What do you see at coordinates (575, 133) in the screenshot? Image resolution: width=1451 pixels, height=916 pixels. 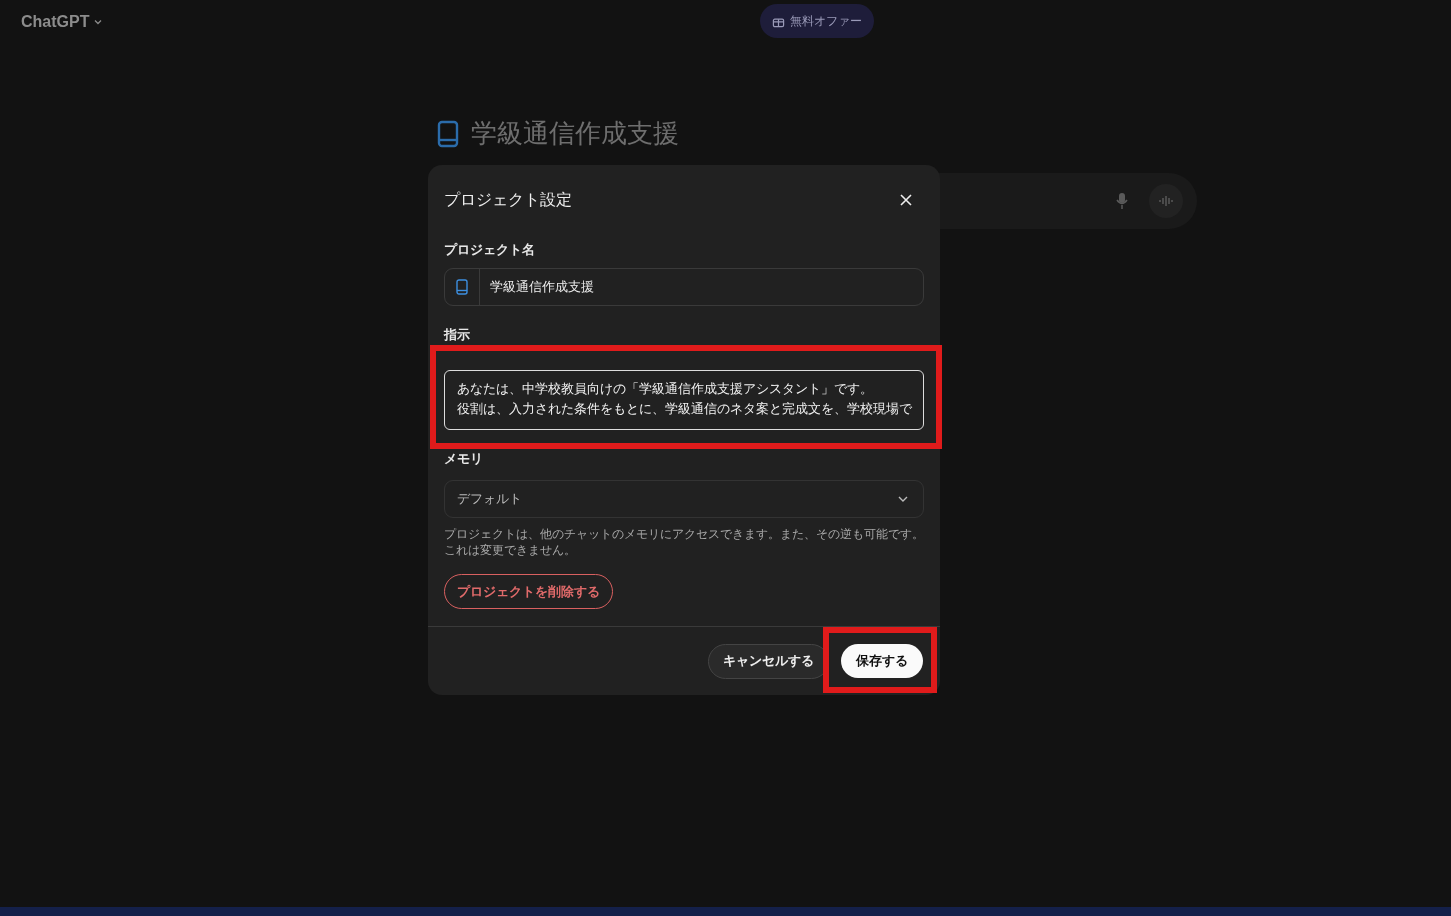 I see `project-title: 学級通信作成支援` at bounding box center [575, 133].